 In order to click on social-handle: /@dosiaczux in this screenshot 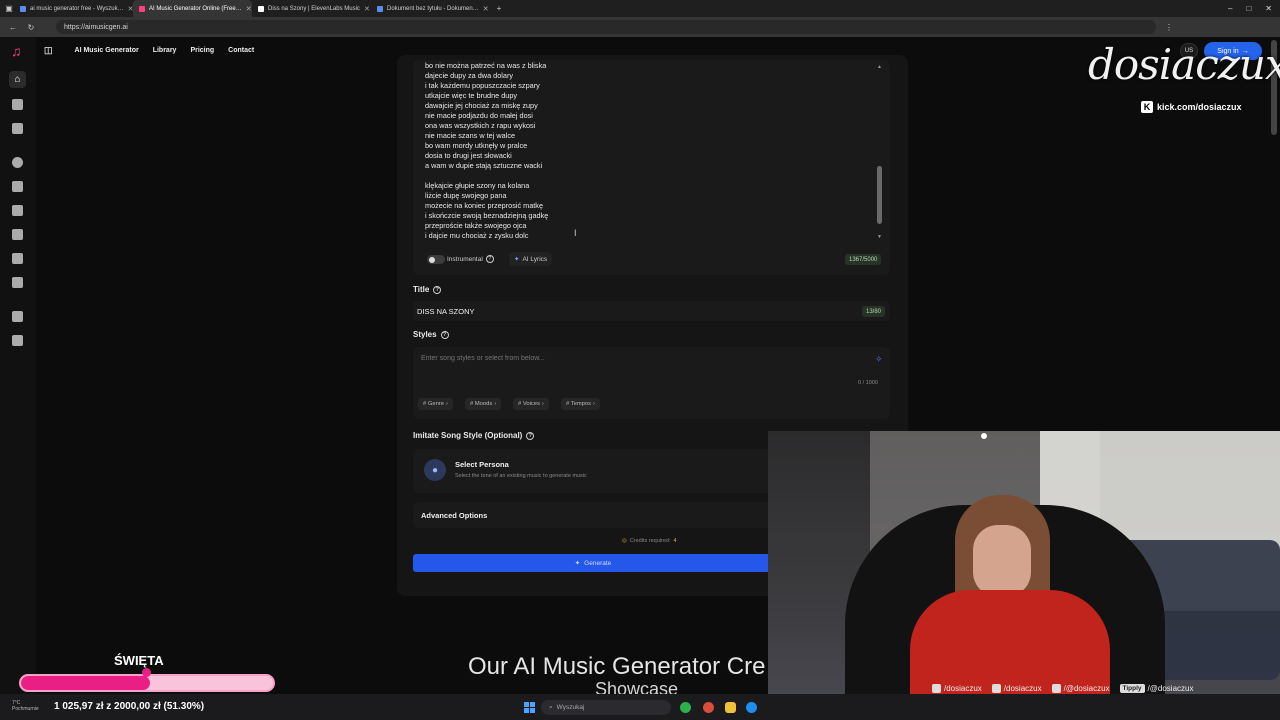, I will do `click(1086, 688)`.